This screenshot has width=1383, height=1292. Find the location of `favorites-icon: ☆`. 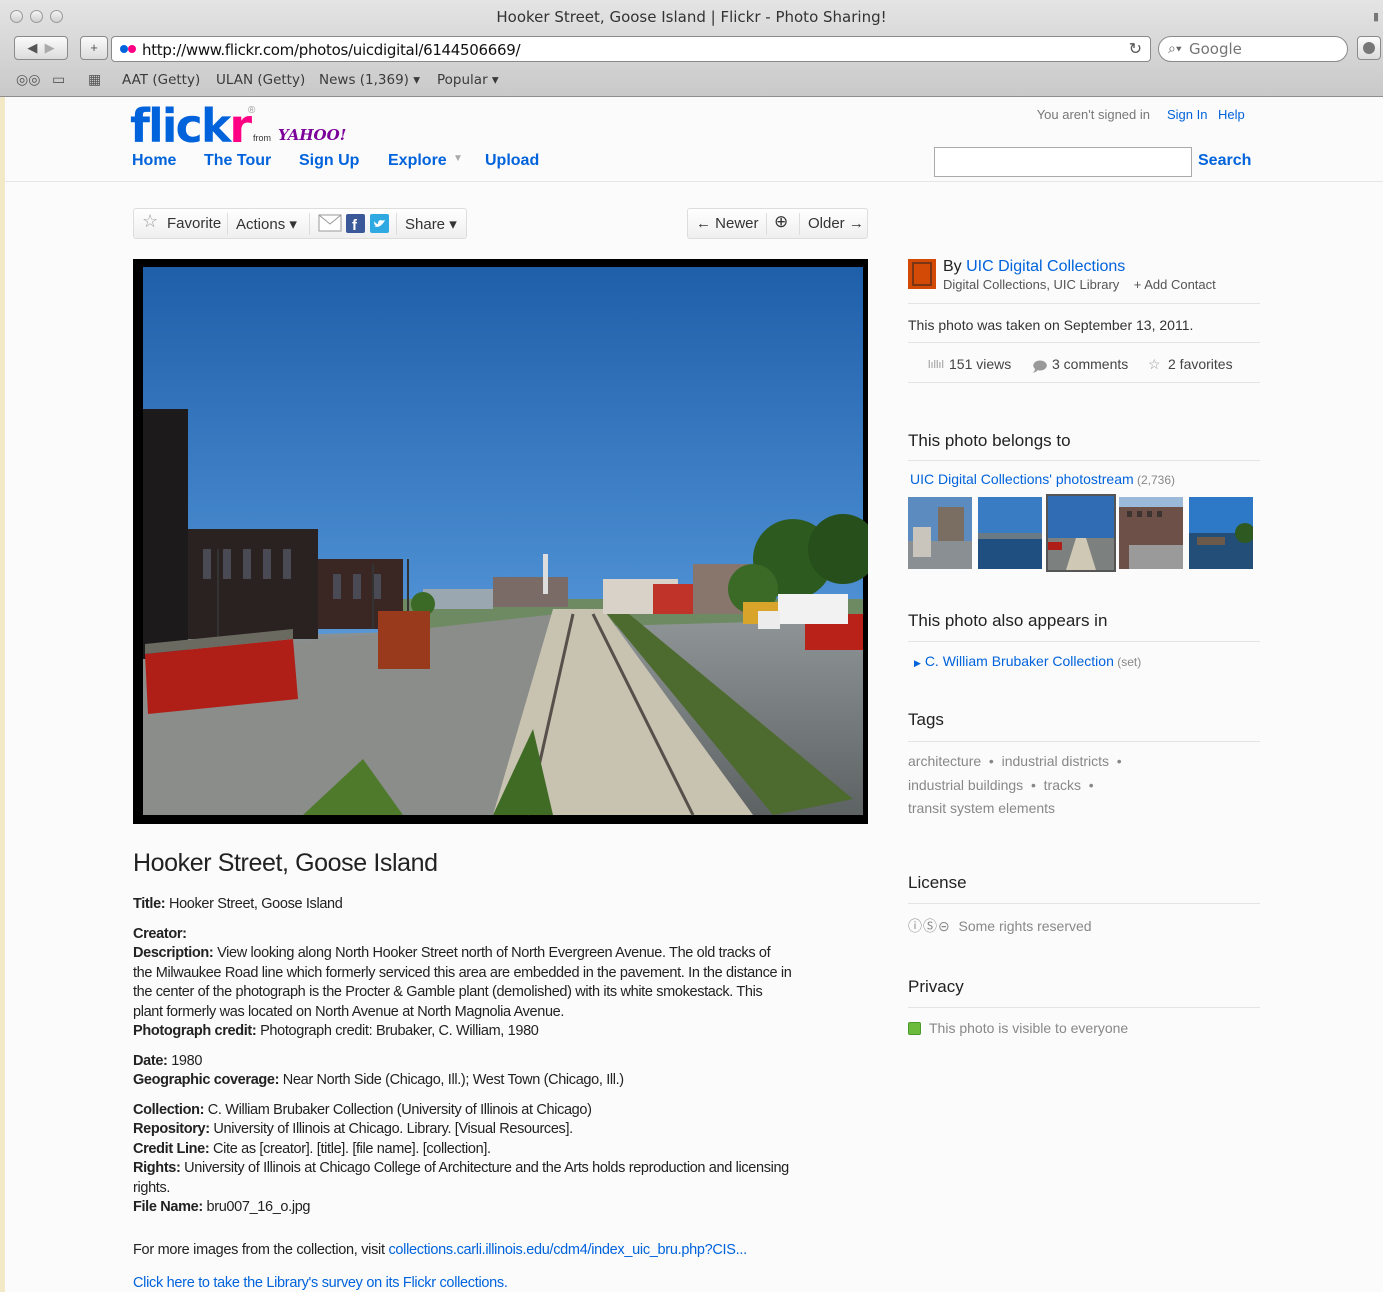

favorites-icon: ☆ is located at coordinates (1154, 364).